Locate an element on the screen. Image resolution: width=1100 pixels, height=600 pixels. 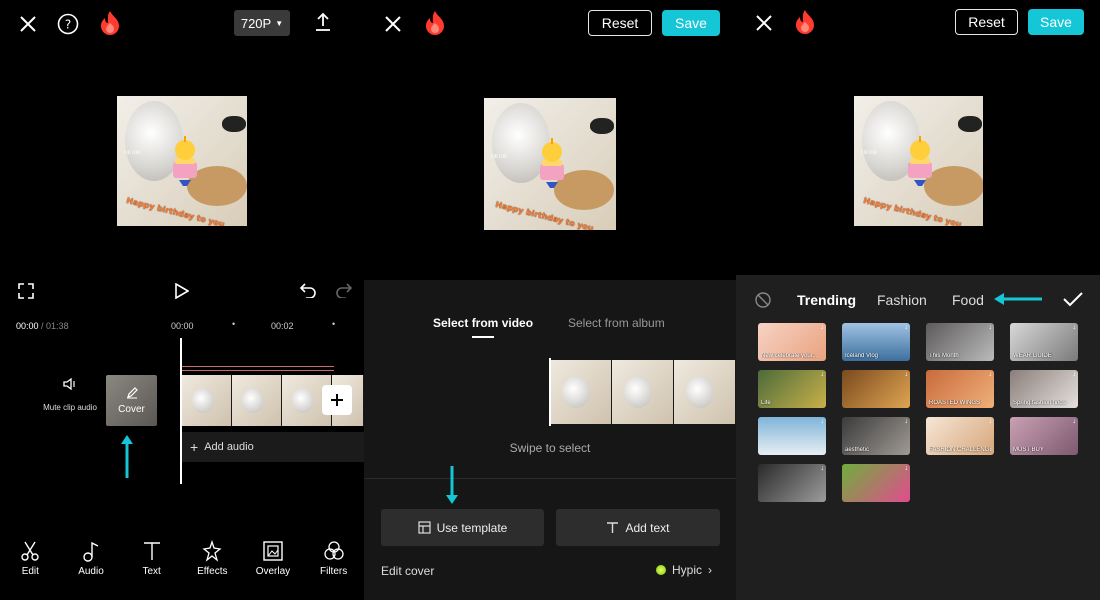
frame-selector-handle is located at coordinates (550, 392).